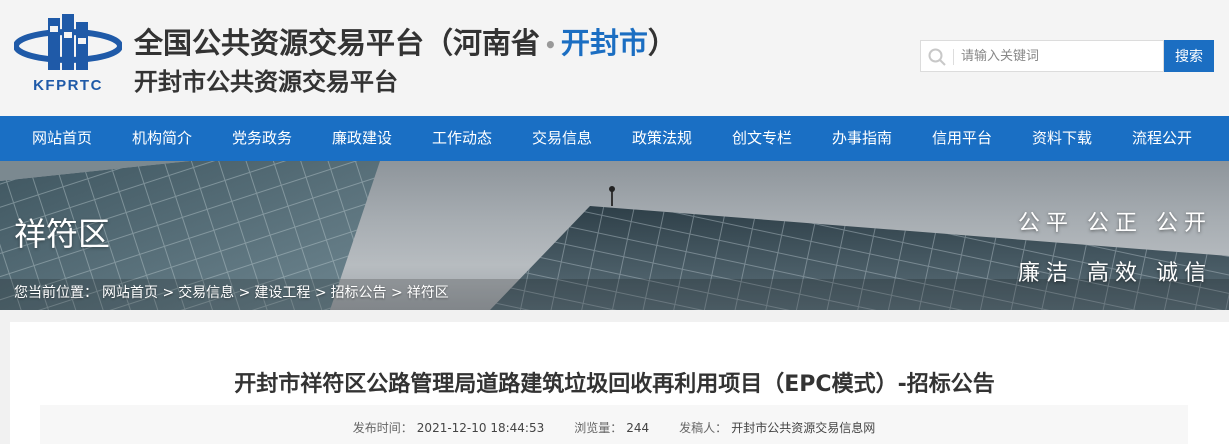 The image size is (1229, 444). Describe the element at coordinates (382, 428) in the screenshot. I see `publish-time-label: 发布时间：` at that location.